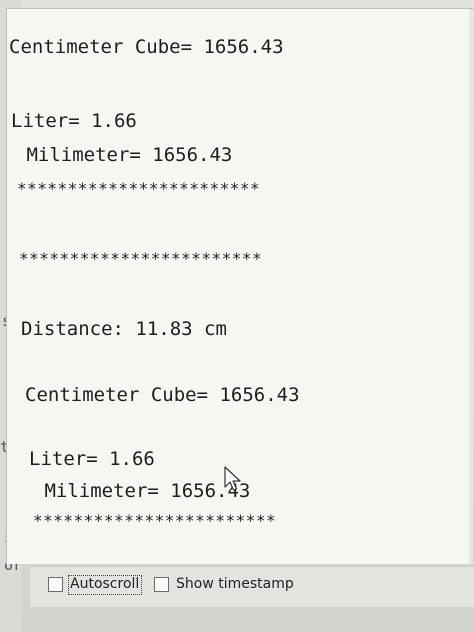 This screenshot has height=632, width=474. Describe the element at coordinates (124, 329) in the screenshot. I see `output-line: Distance: 11.83 cm` at that location.